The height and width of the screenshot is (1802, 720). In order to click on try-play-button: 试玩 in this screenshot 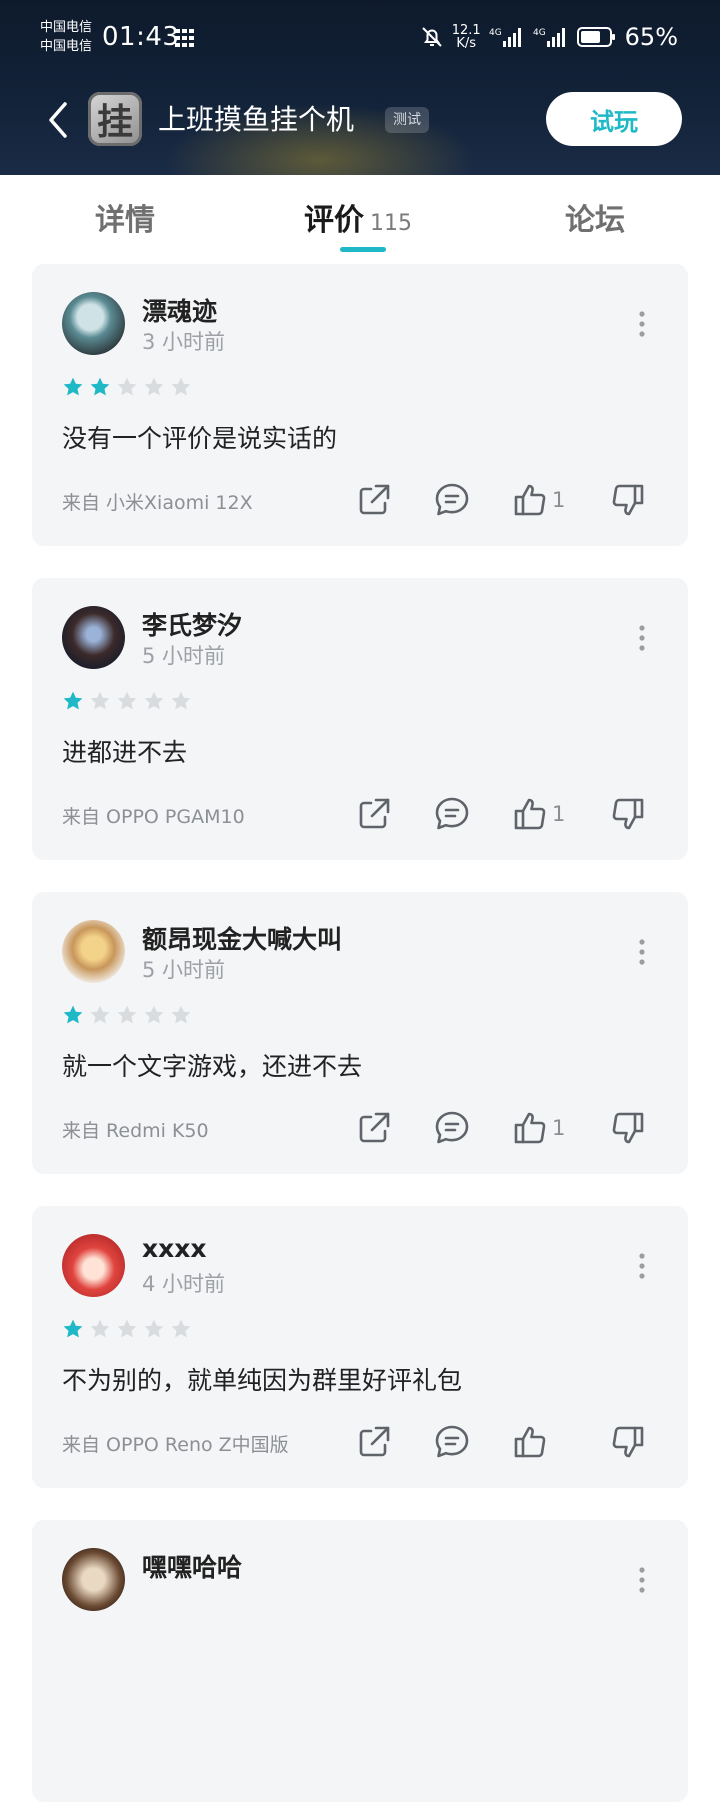, I will do `click(614, 119)`.